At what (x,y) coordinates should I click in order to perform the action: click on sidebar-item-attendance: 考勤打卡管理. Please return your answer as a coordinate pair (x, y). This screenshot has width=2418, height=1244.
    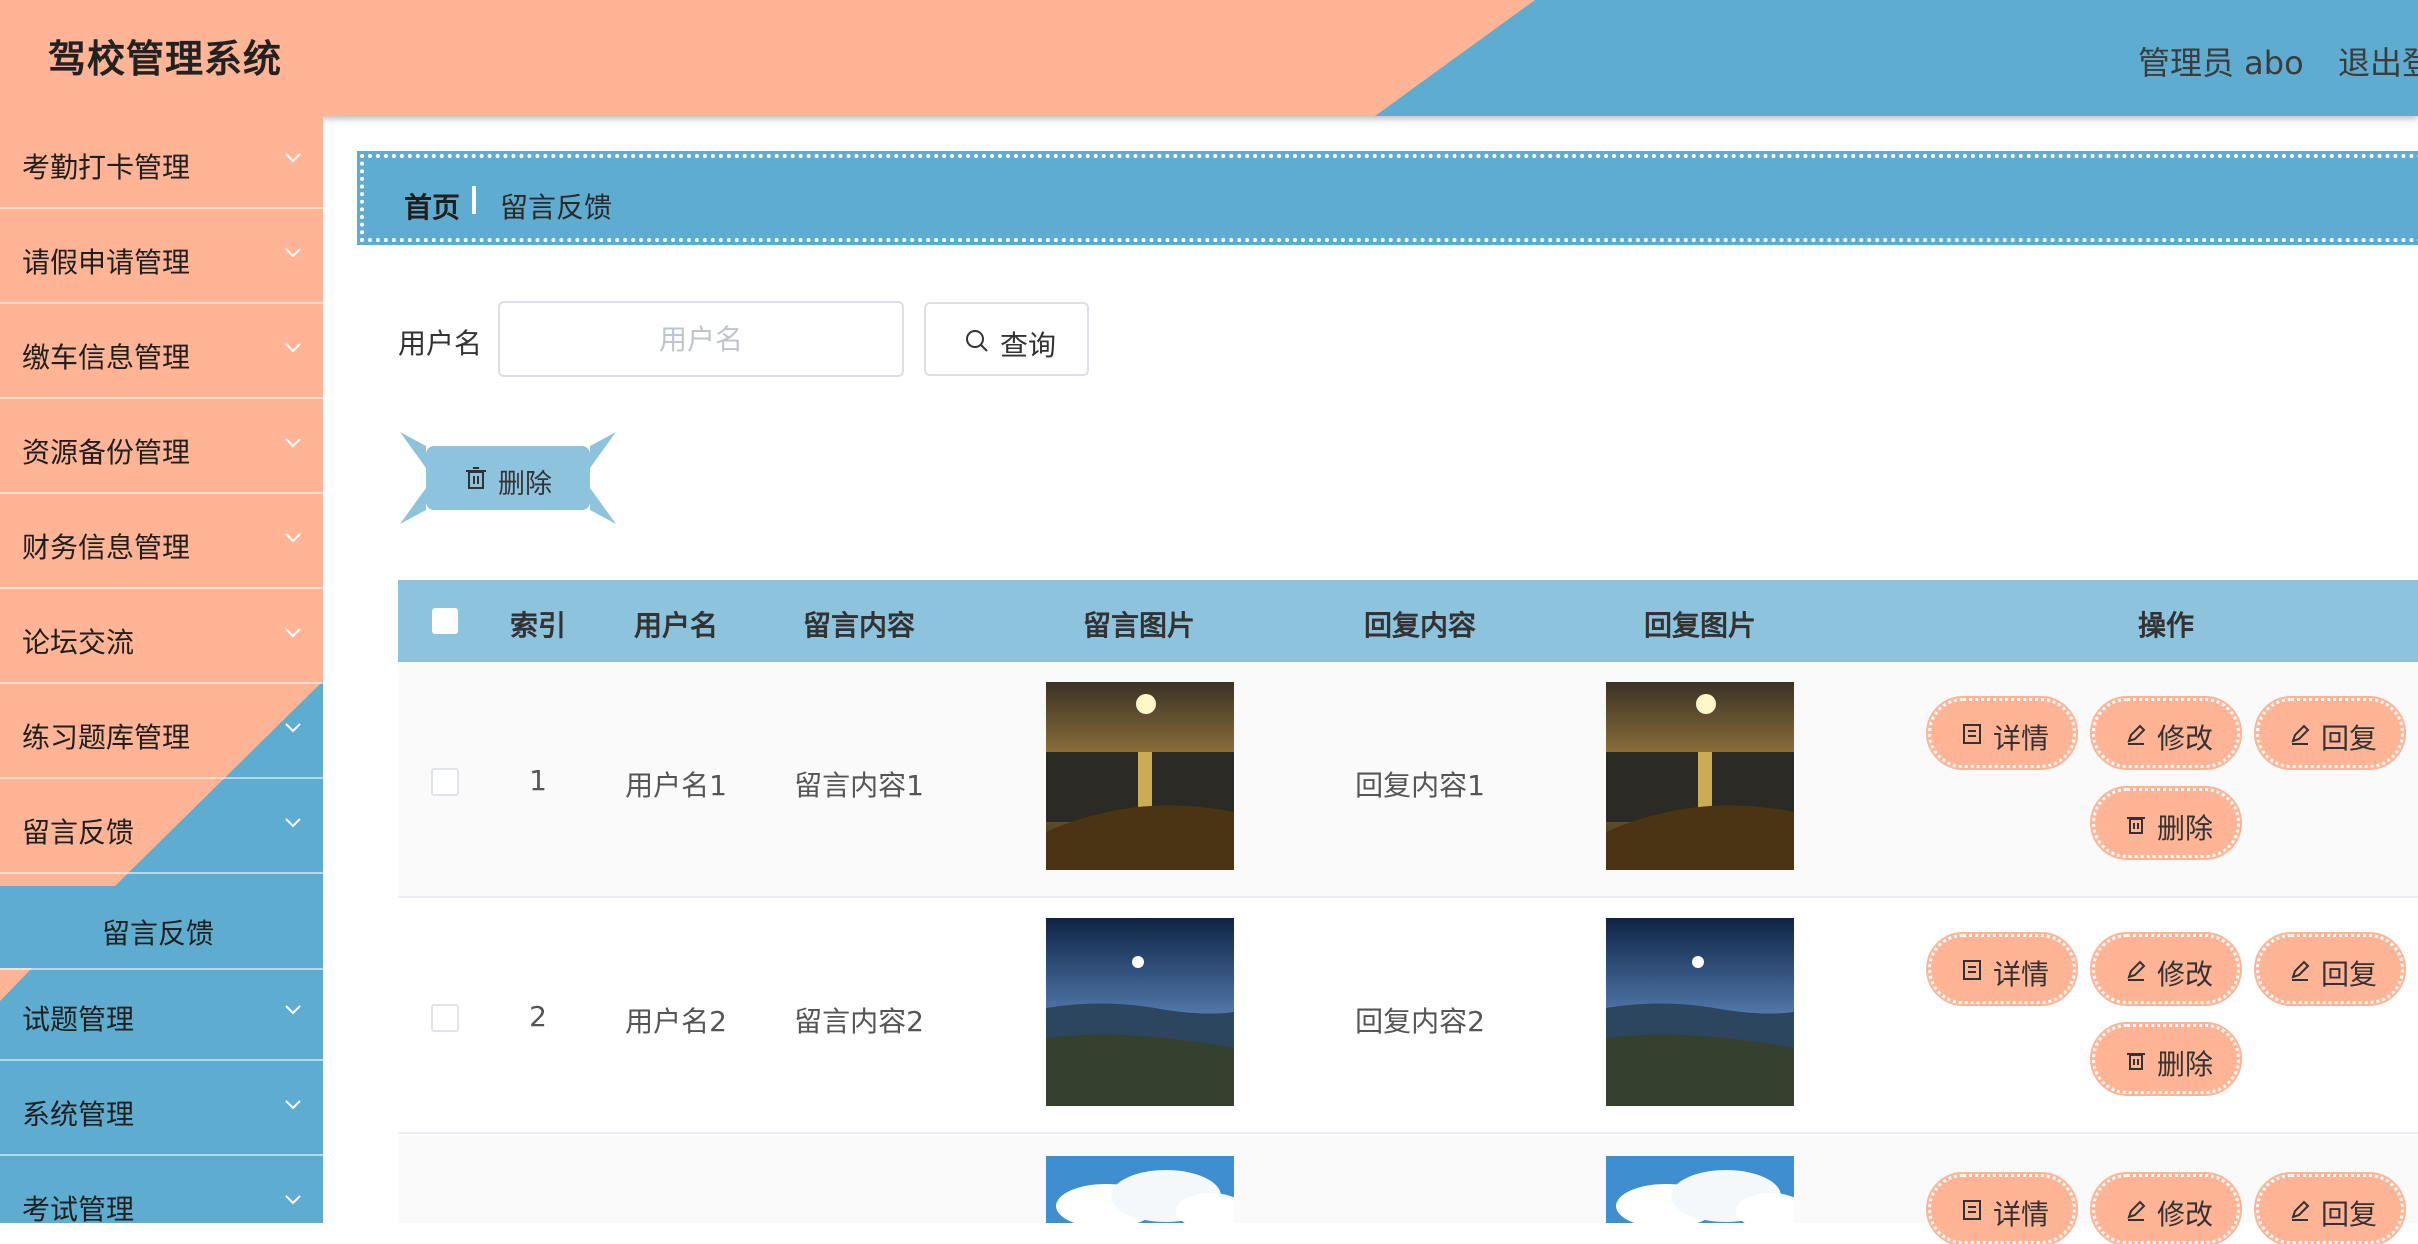
    Looking at the image, I should click on (161, 162).